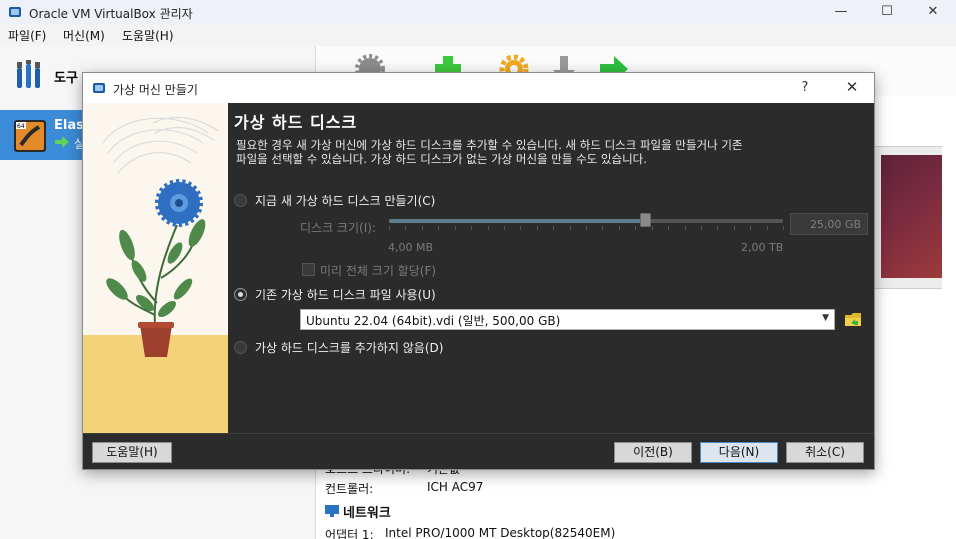  Describe the element at coordinates (155, 90) in the screenshot. I see `dialog-title: 가상 머신 만들기` at that location.